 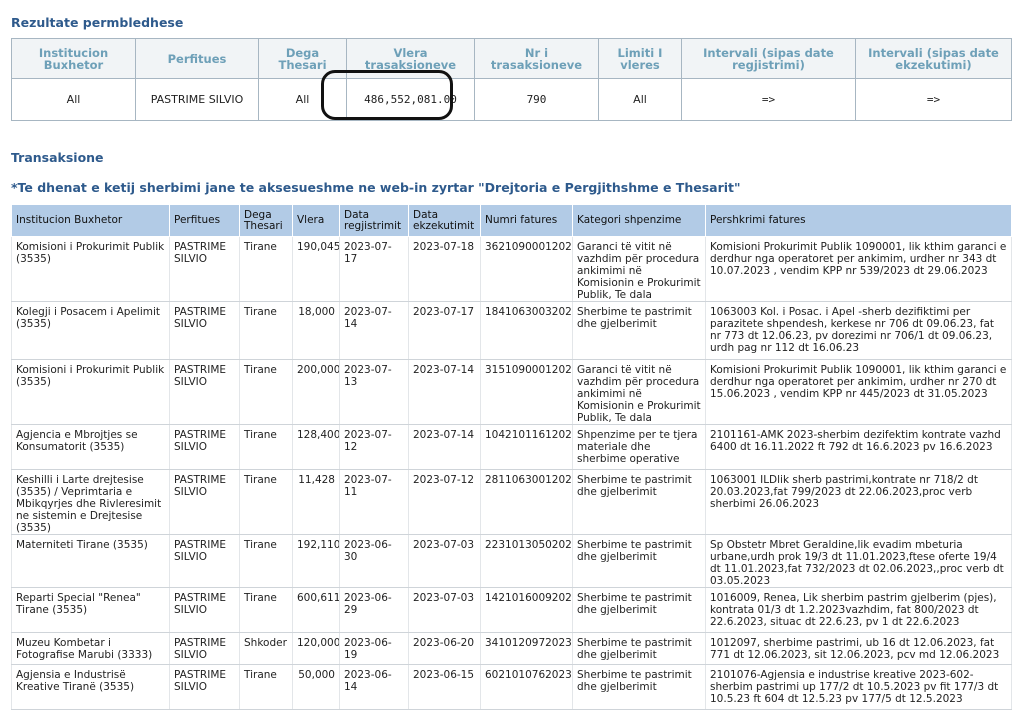 What do you see at coordinates (197, 58) in the screenshot?
I see `summary-header-perfitues: Perfitues` at bounding box center [197, 58].